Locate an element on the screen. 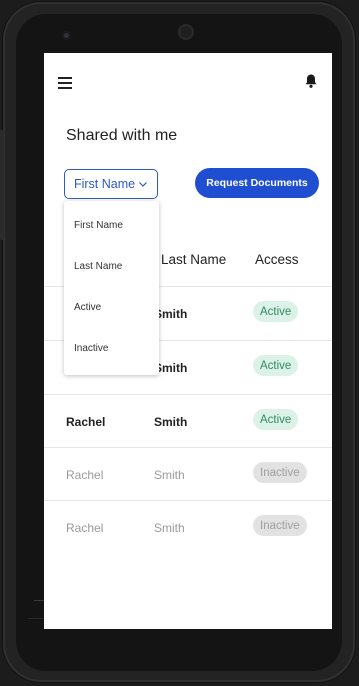 The height and width of the screenshot is (686, 359). dropdown-option-active: Active is located at coordinates (87, 307).